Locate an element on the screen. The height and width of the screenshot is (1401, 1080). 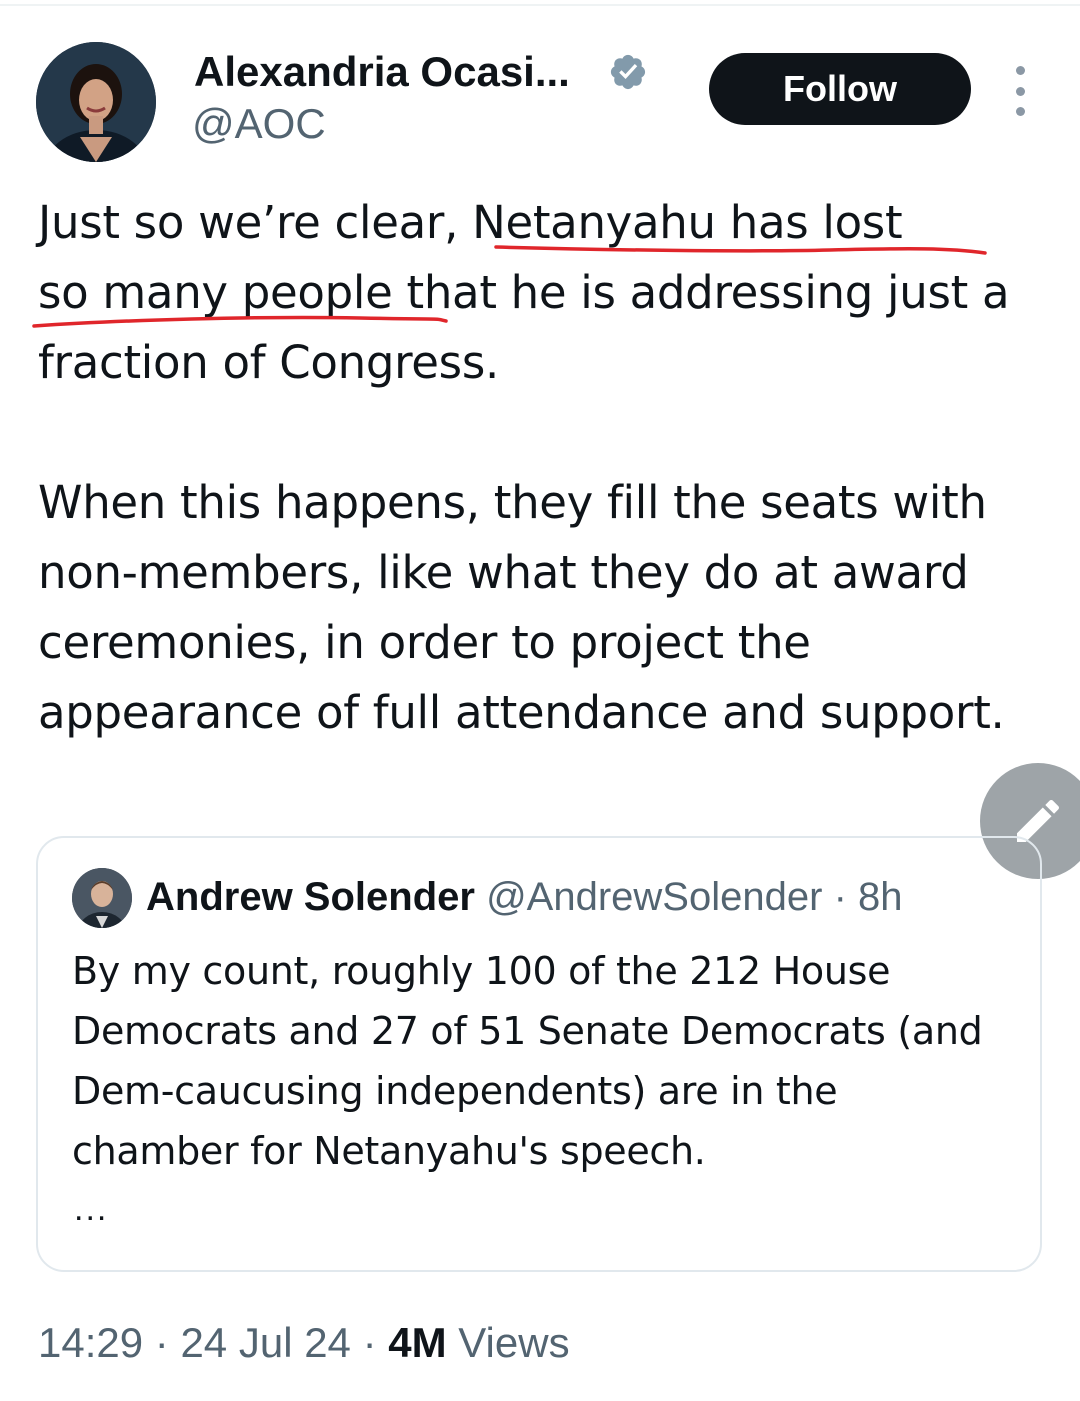
quoted-author-avatar is located at coordinates (102, 898).